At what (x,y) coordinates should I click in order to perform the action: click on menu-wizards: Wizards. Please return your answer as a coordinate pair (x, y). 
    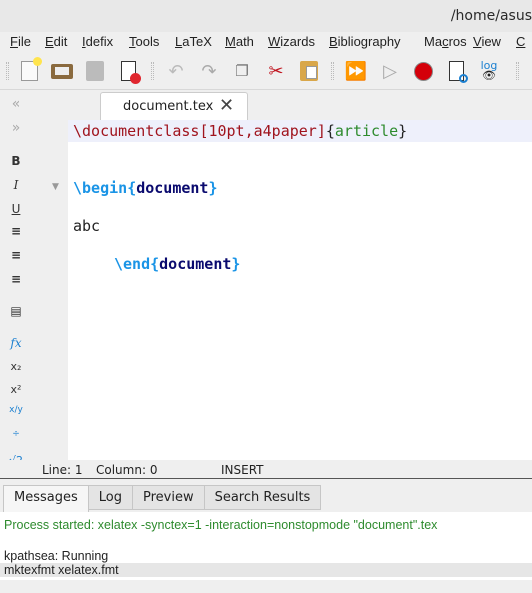
    Looking at the image, I should click on (291, 42).